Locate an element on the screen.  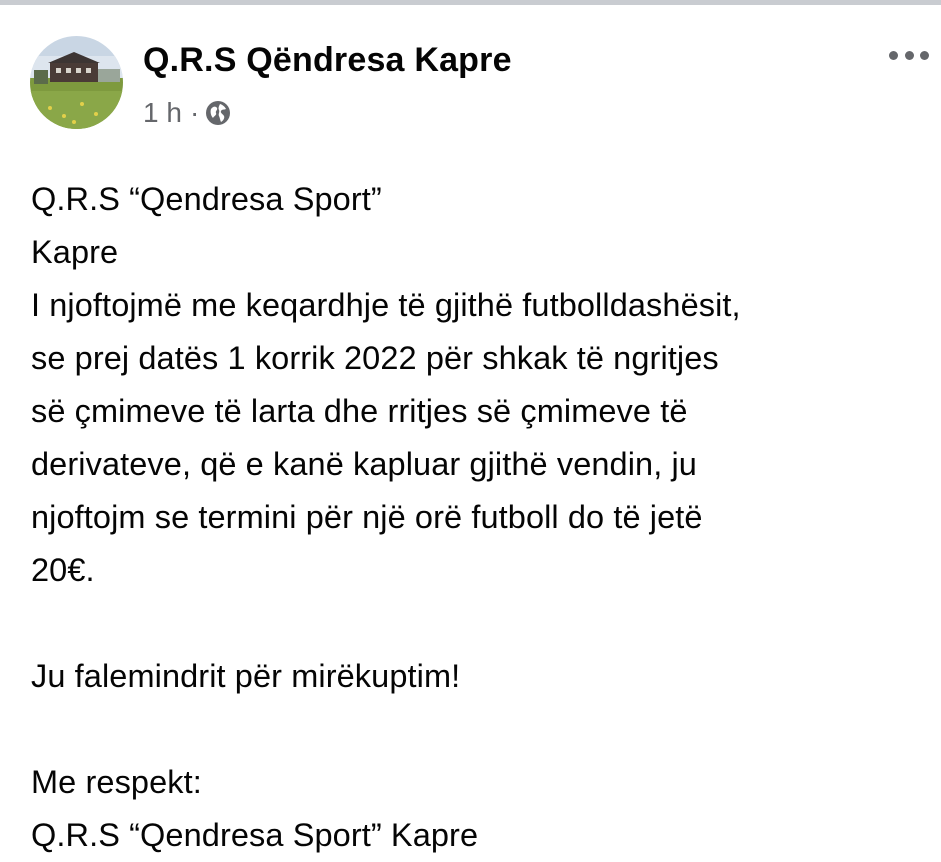
post-text-line: 20€. is located at coordinates (63, 570).